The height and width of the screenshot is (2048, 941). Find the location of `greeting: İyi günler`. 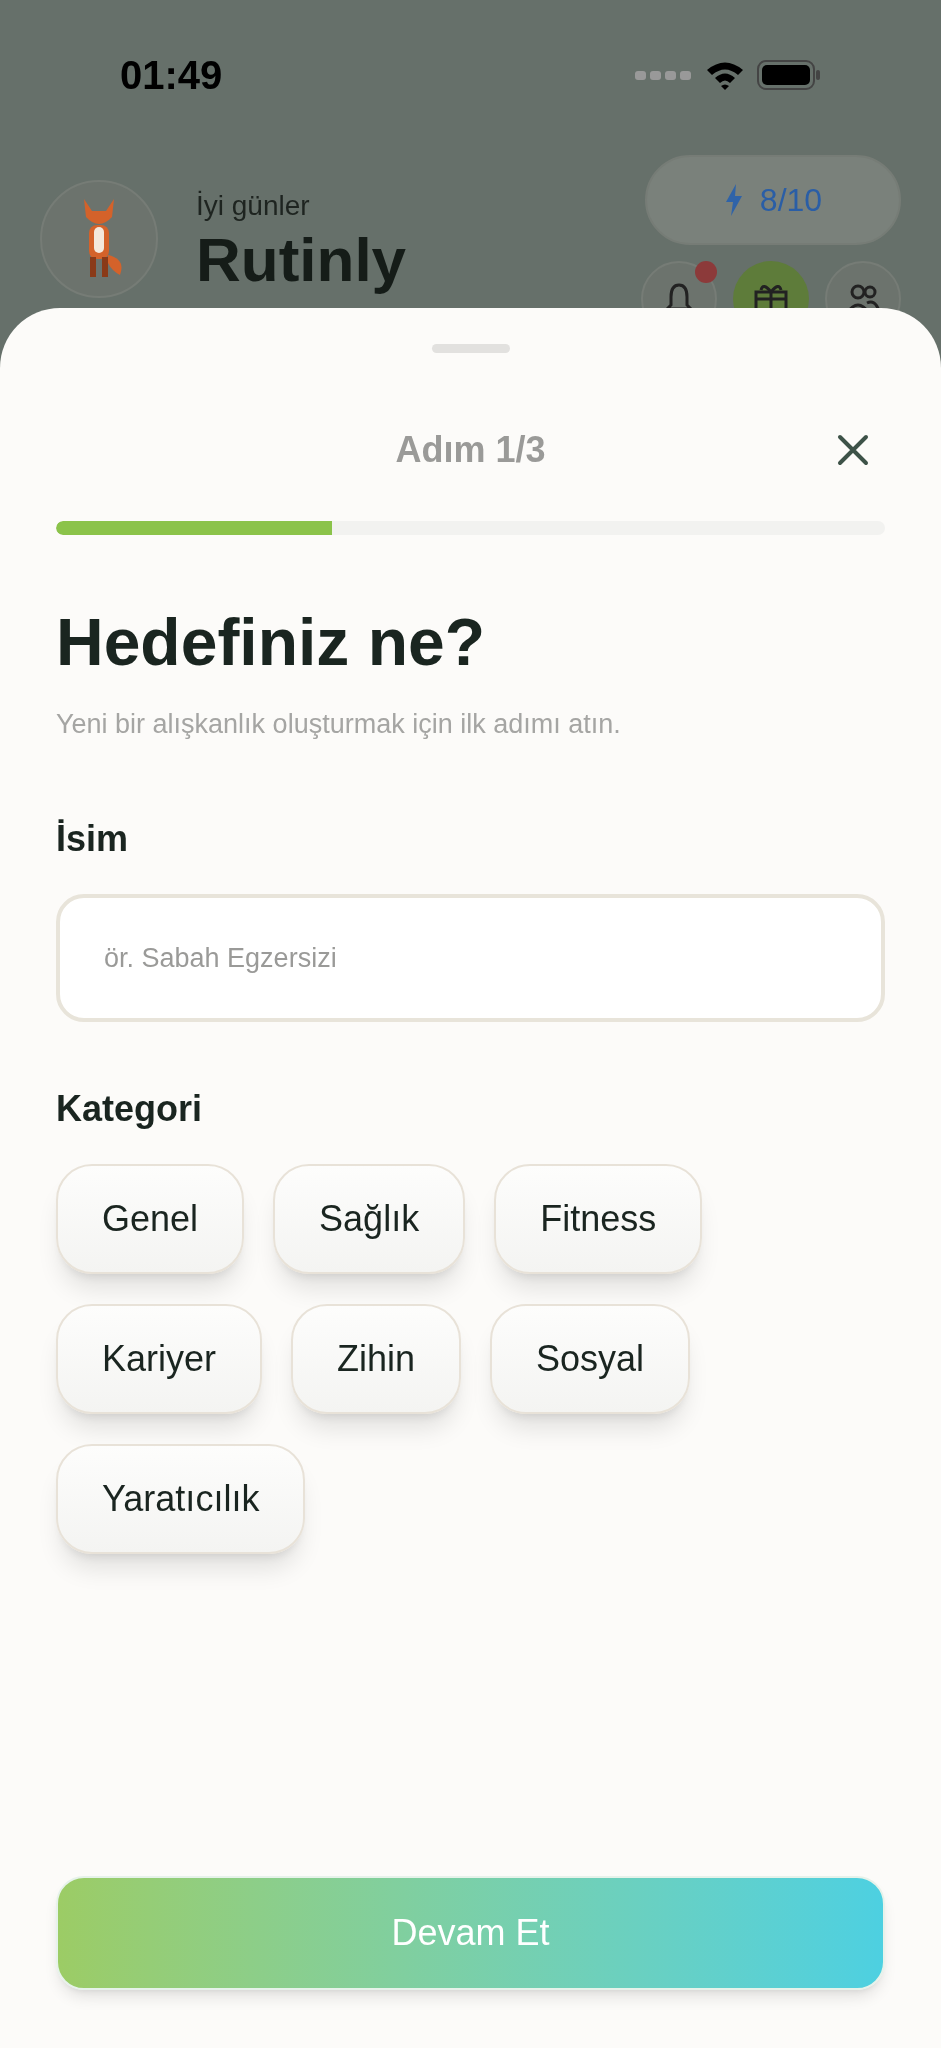

greeting: İyi günler is located at coordinates (253, 206).